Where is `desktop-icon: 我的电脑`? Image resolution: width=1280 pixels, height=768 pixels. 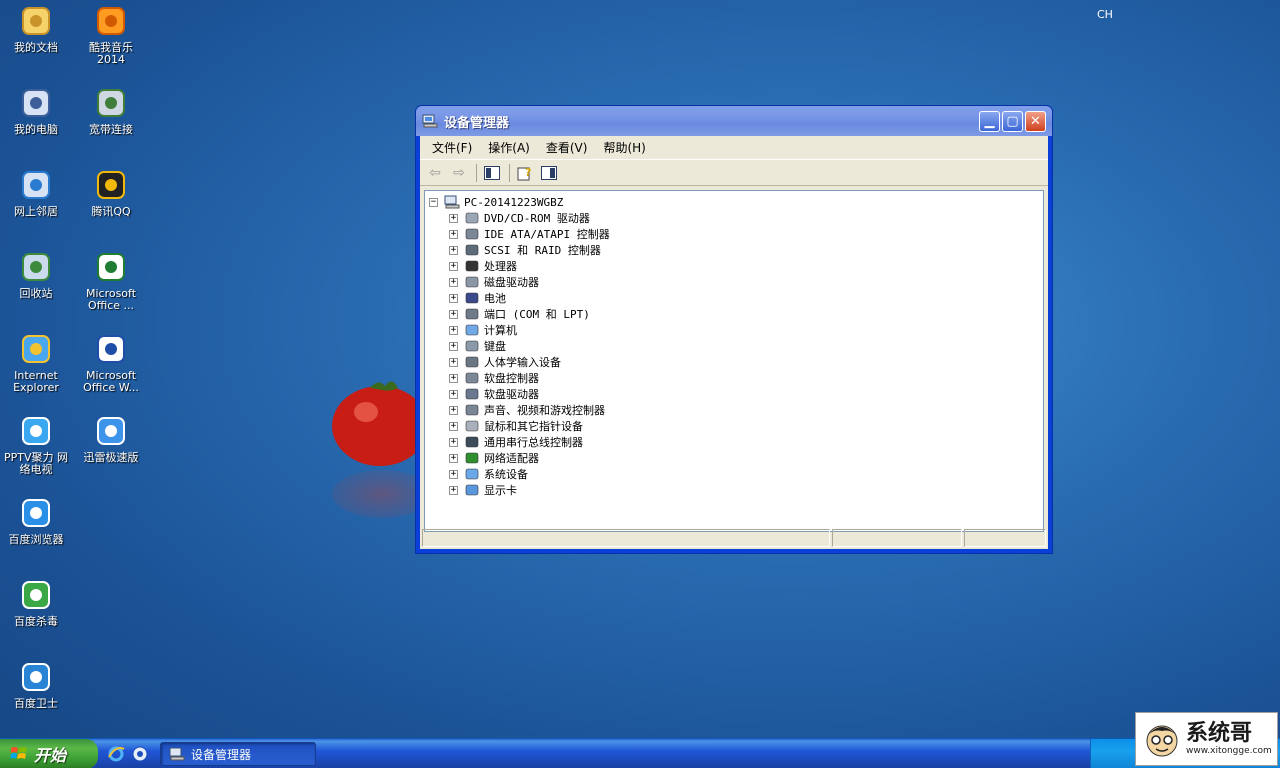 desktop-icon: 我的电脑 is located at coordinates (36, 111).